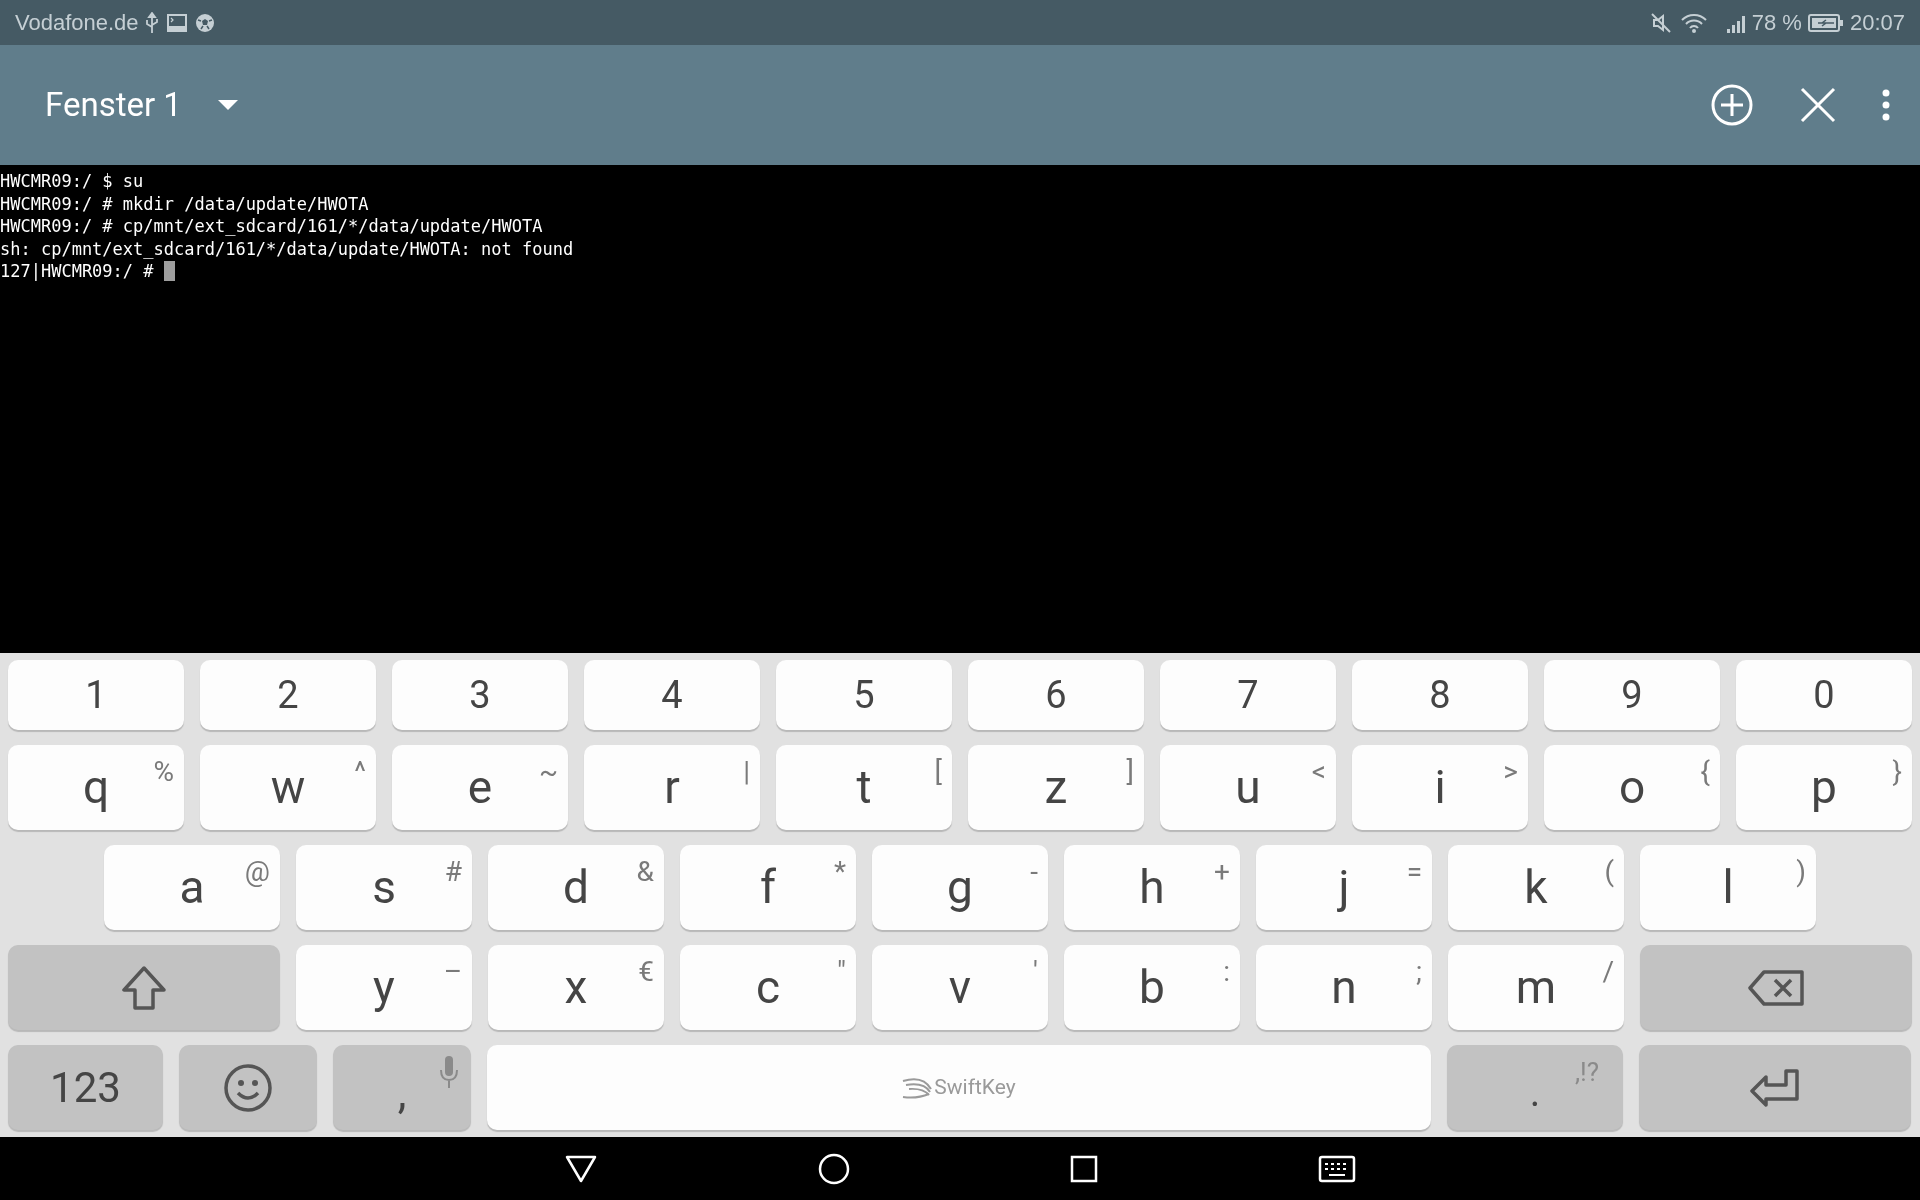 The height and width of the screenshot is (1200, 1920). Describe the element at coordinates (1152, 887) in the screenshot. I see `letter-key: h +` at that location.